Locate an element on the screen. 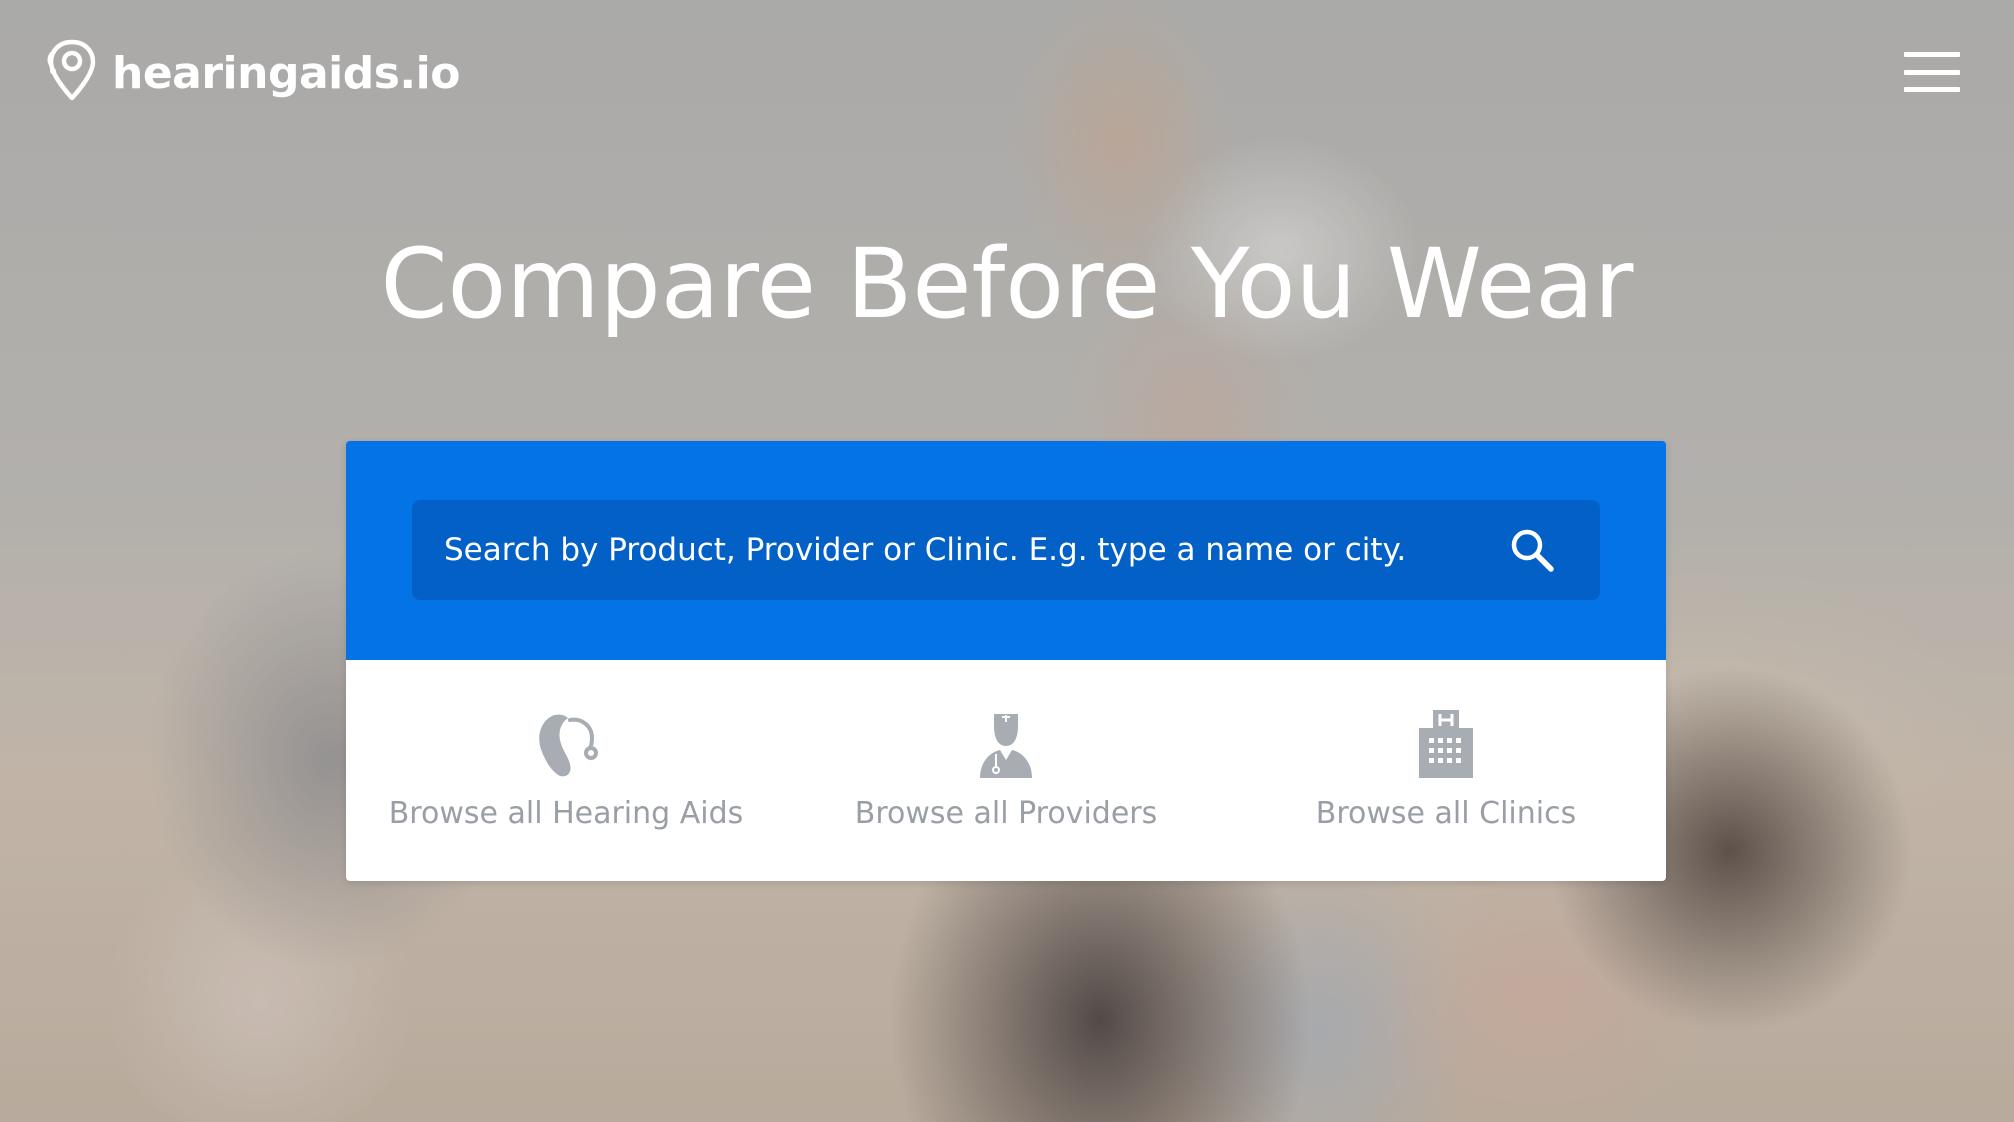 The width and height of the screenshot is (2014, 1122). browse-clinics-link: Browse all Clinics is located at coordinates (1446, 770).